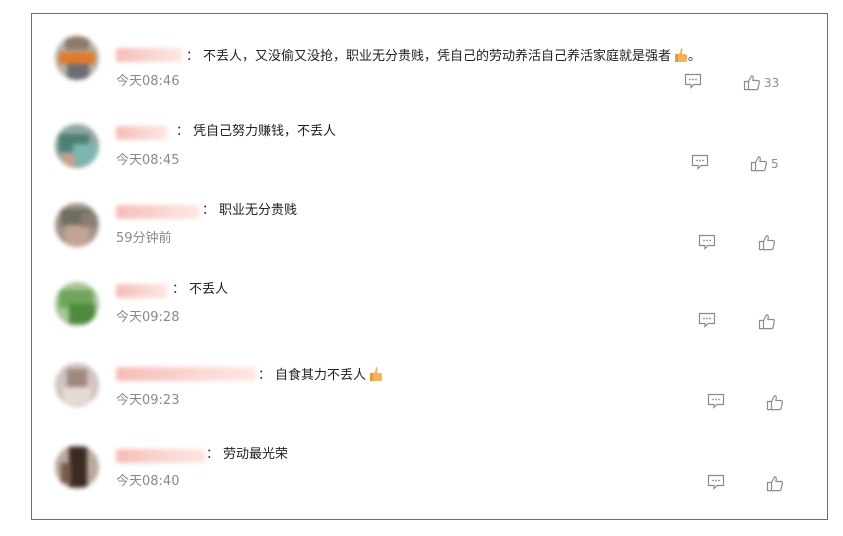 Image resolution: width=843 pixels, height=536 pixels. I want to click on comment-text: ：自食其力不丢人, so click(320, 375).